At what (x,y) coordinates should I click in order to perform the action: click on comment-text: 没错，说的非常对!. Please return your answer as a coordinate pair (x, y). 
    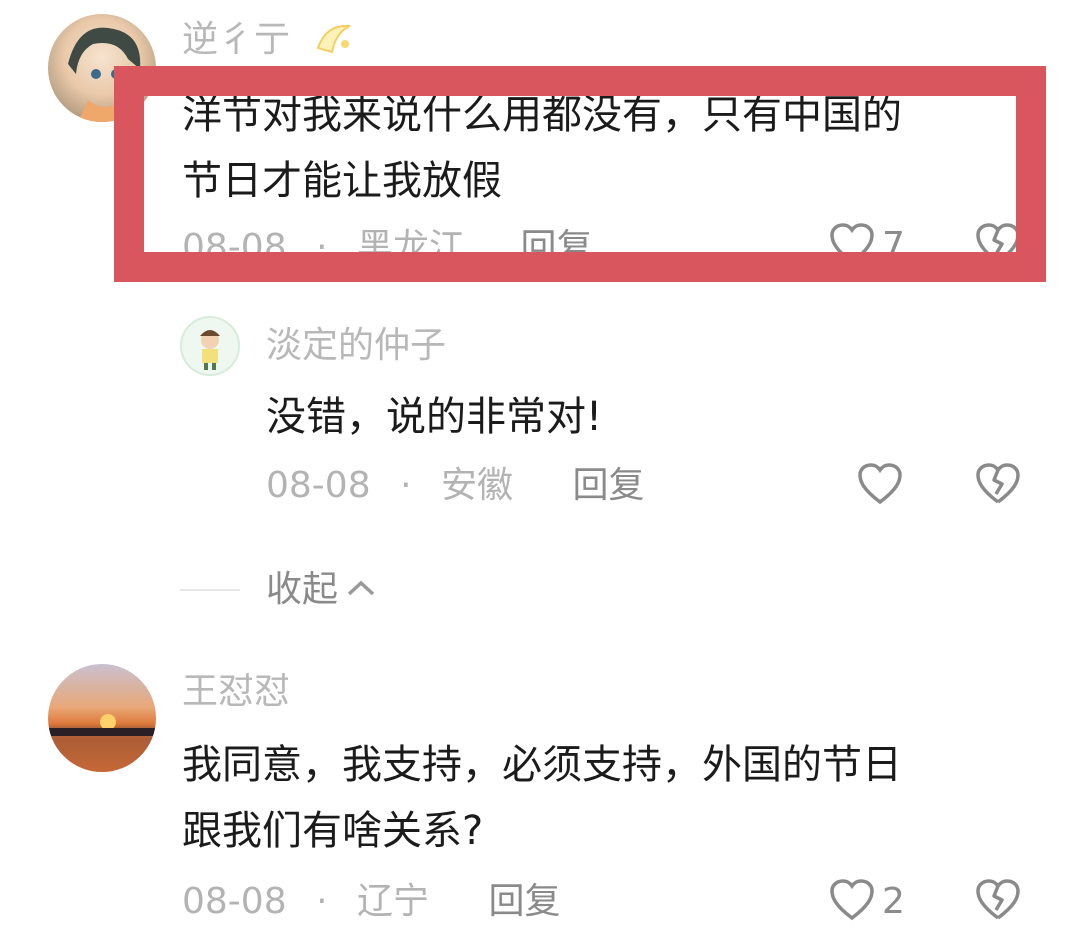
    Looking at the image, I should click on (434, 417).